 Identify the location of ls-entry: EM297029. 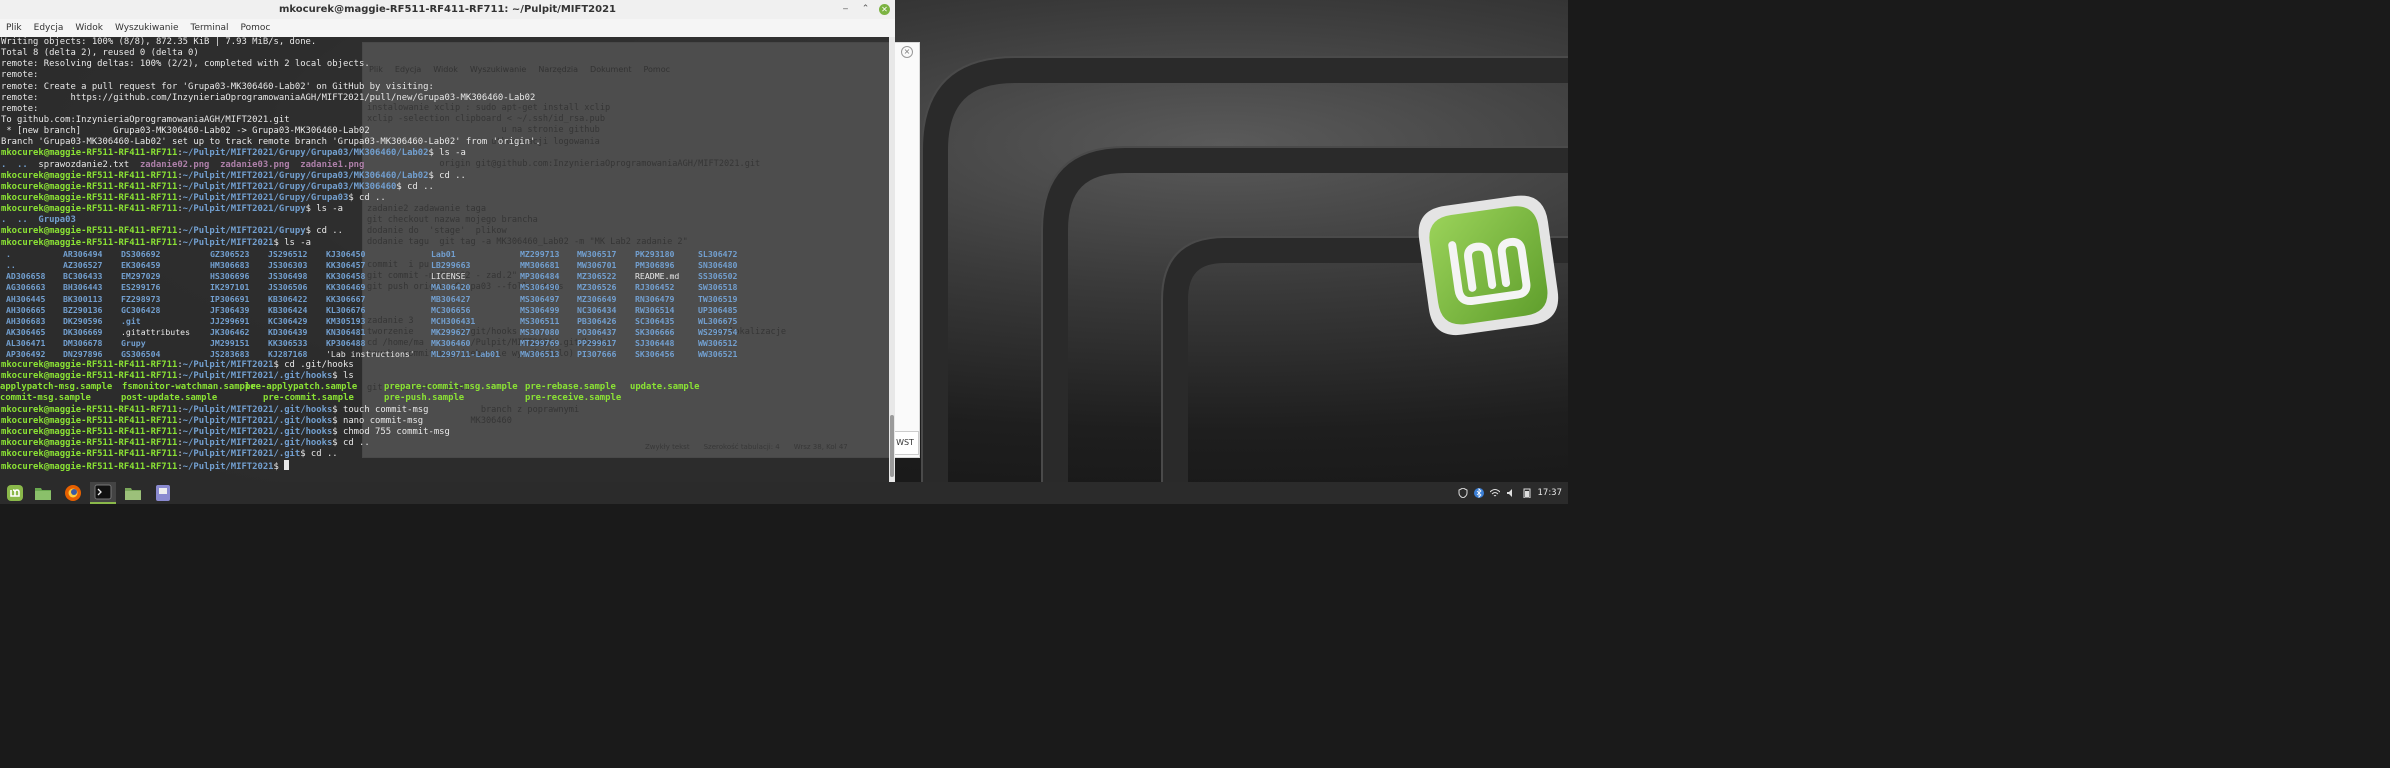
(141, 276).